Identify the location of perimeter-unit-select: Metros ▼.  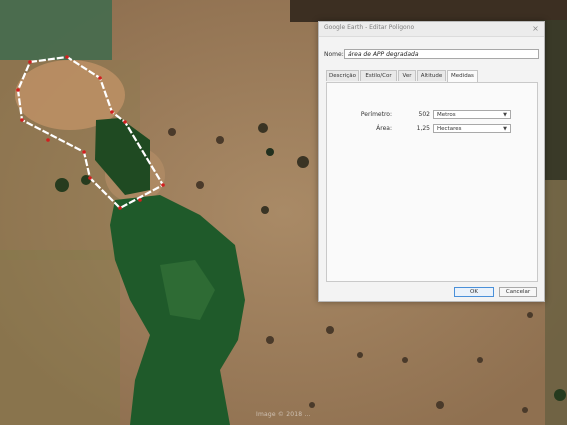
(472, 114).